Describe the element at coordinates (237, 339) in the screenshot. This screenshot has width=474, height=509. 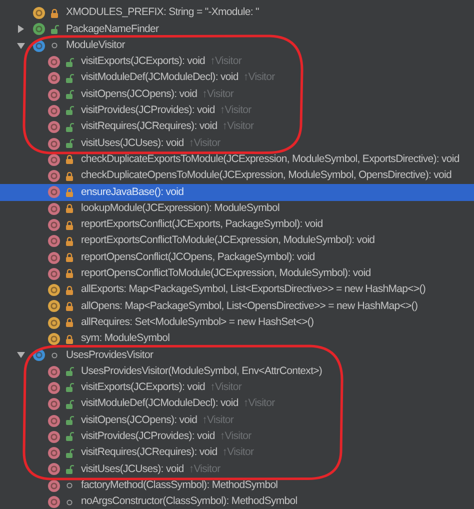
I see `tree-item: sym: ModuleSymbol` at that location.